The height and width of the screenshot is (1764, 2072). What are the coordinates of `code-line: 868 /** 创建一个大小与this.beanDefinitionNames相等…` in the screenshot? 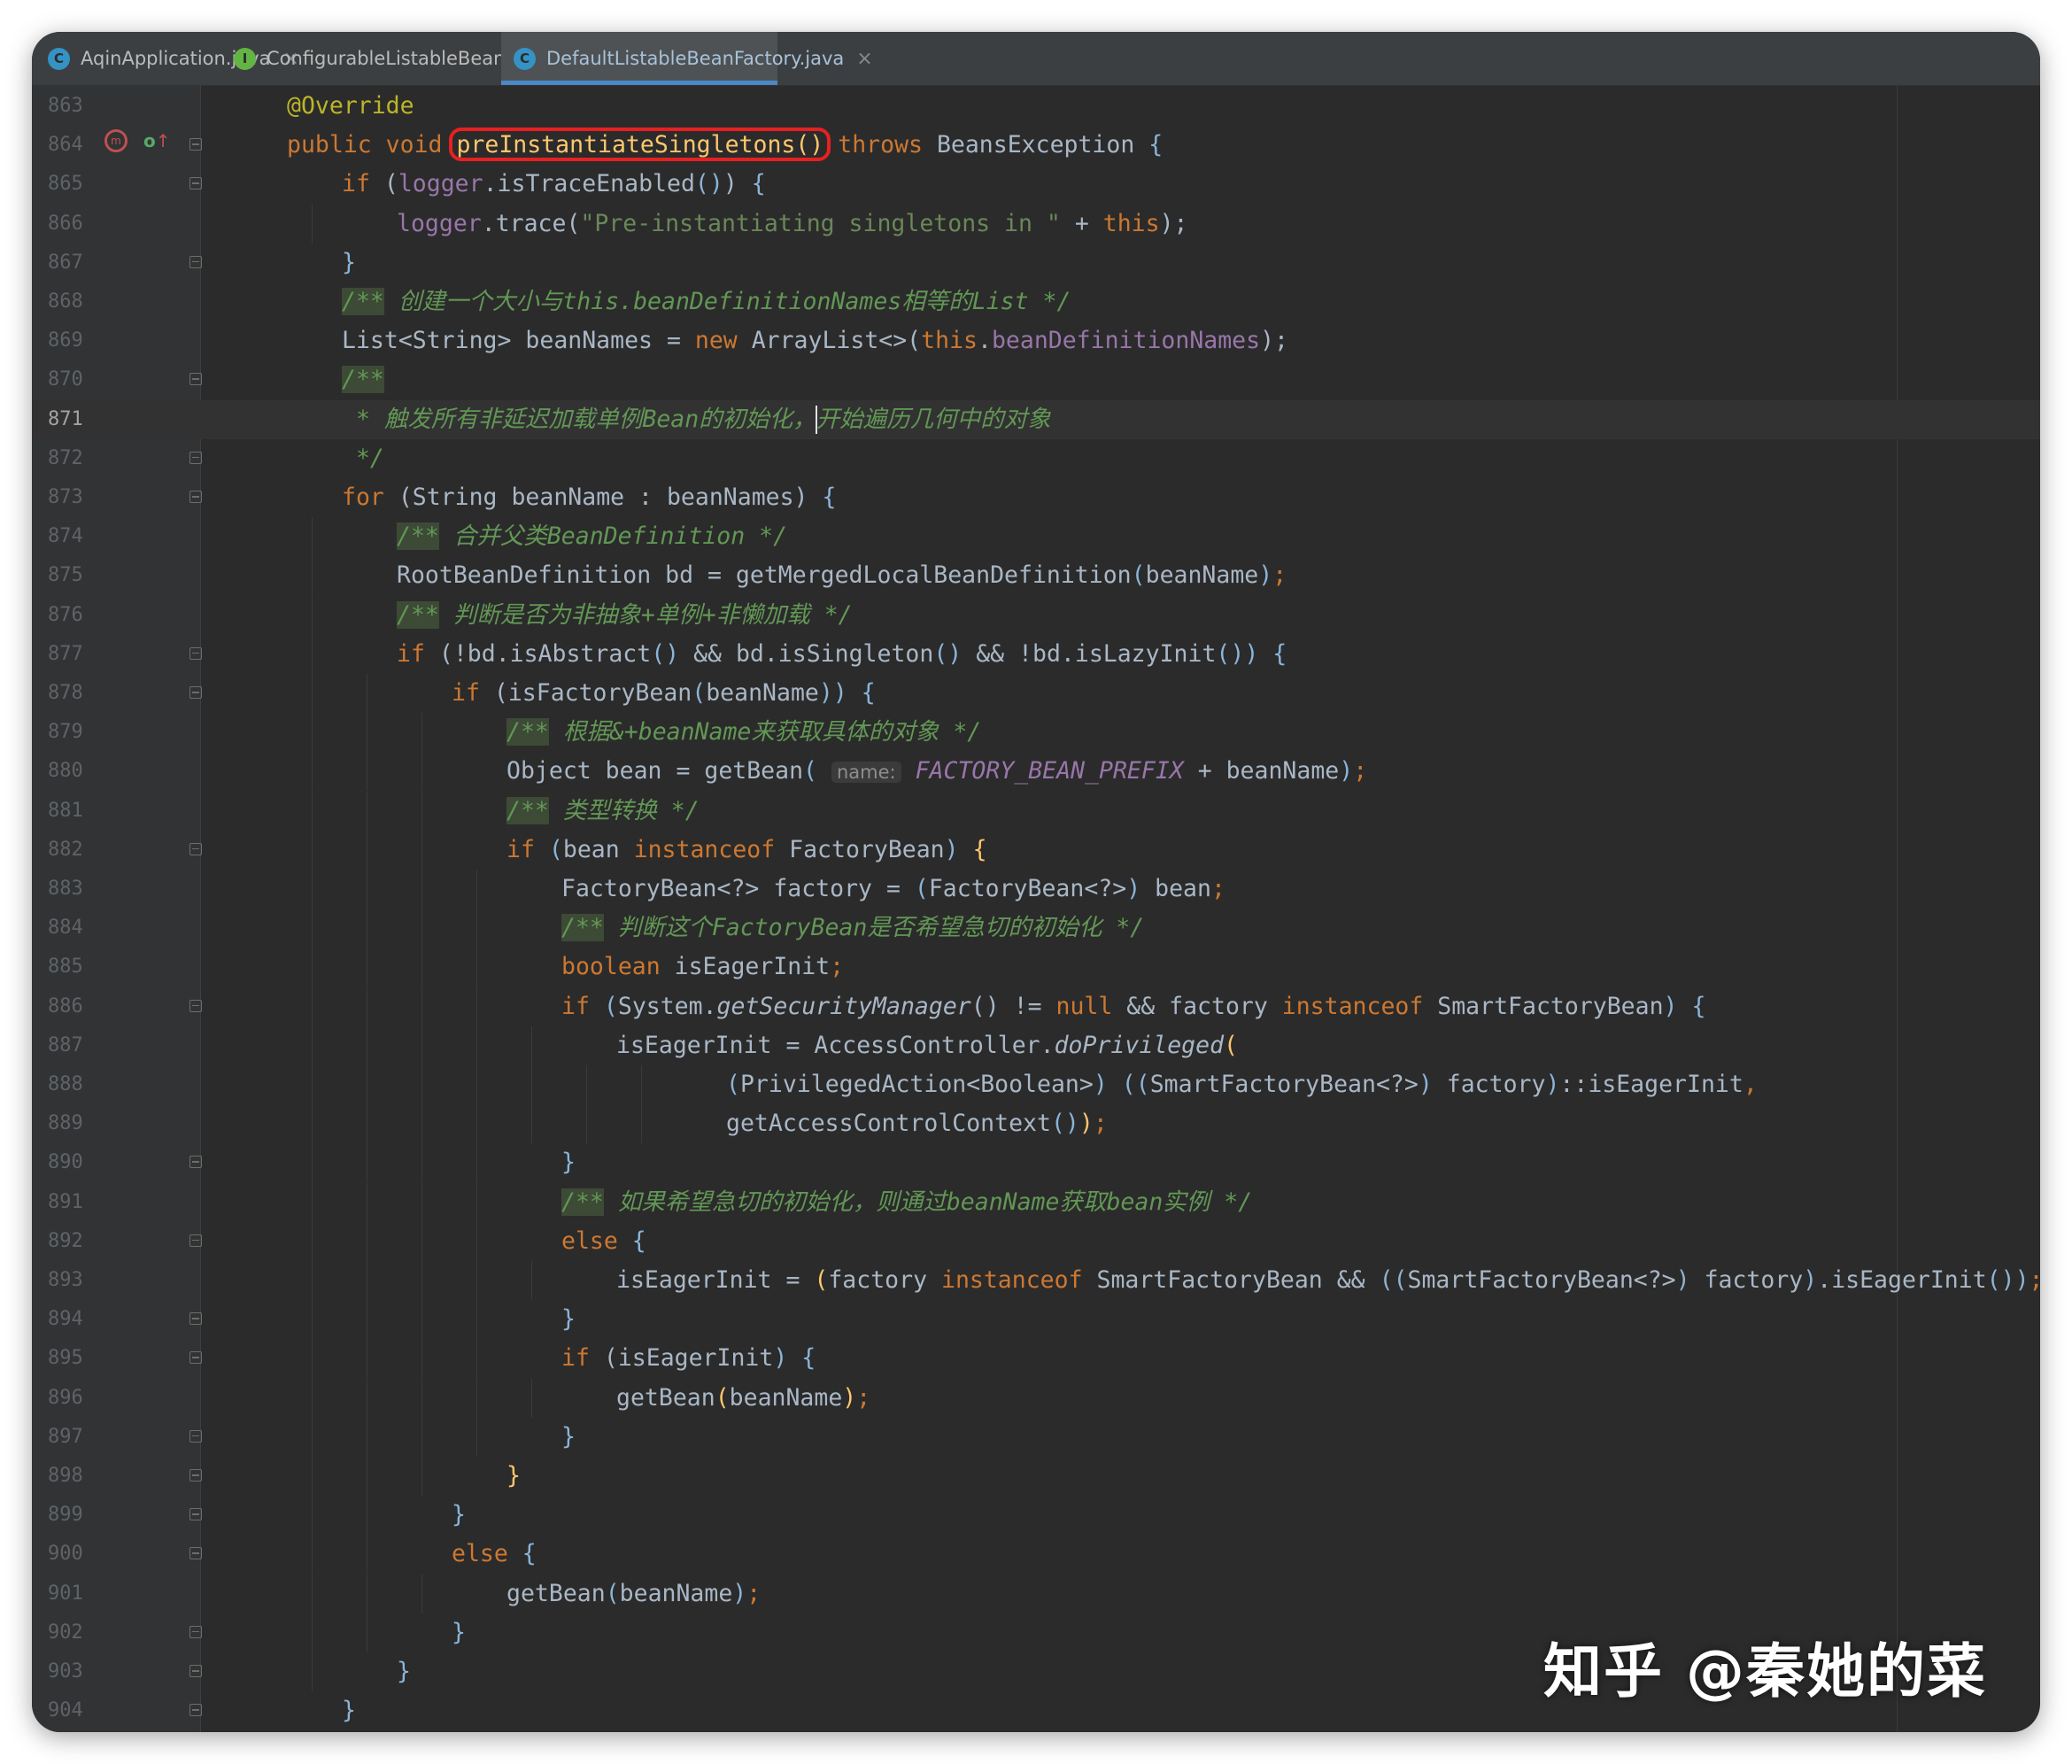 It's located at (1036, 301).